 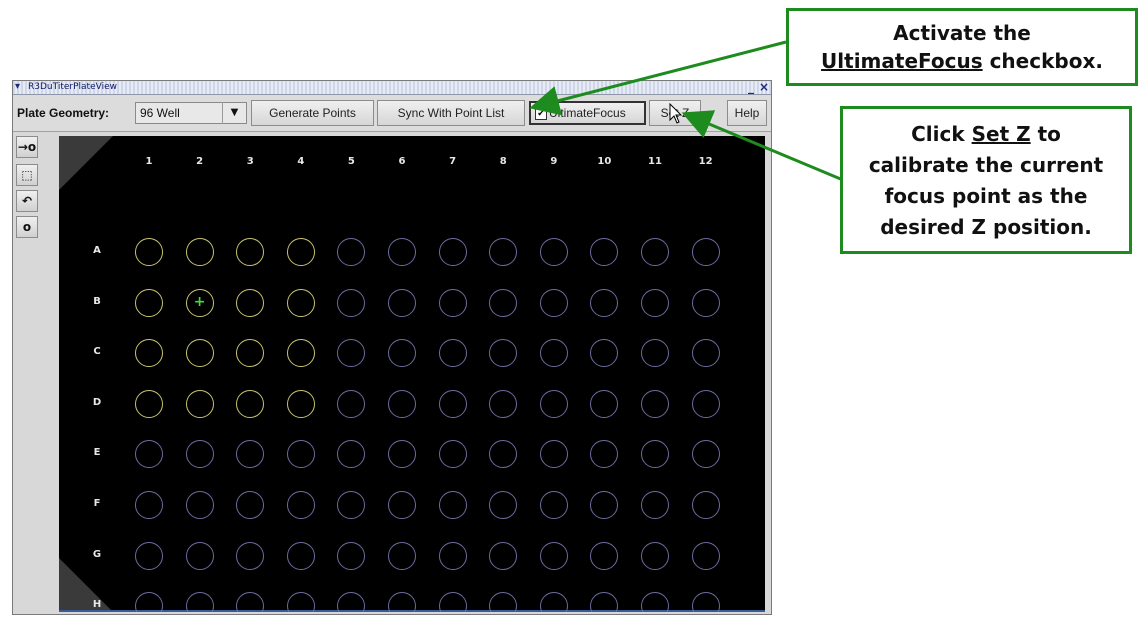 I want to click on callout-right-prefix: Click, so click(x=941, y=134).